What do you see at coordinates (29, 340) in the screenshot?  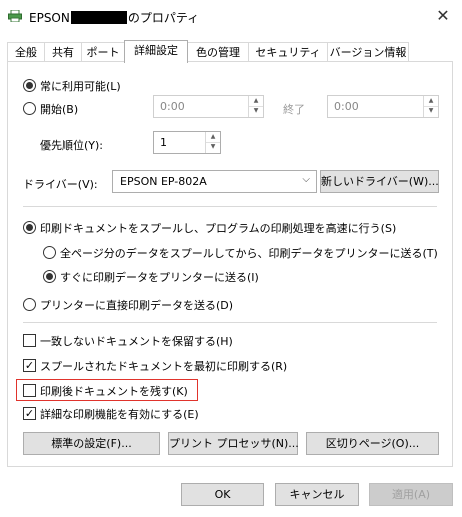 I see `hold-mismatched-checkbox` at bounding box center [29, 340].